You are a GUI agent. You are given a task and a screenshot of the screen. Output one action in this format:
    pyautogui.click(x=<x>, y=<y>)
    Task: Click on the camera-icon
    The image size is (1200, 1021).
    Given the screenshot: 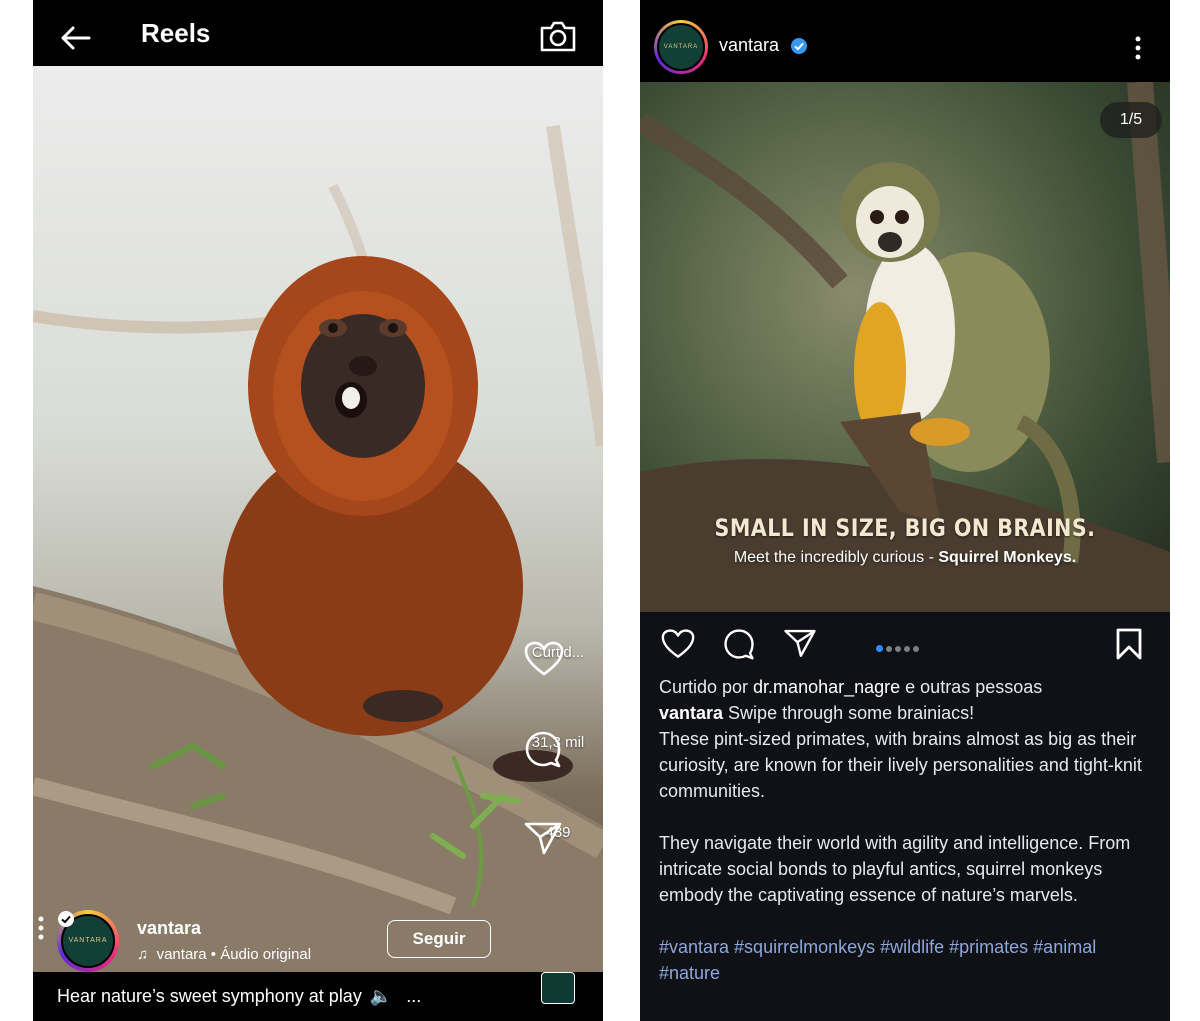 What is the action you would take?
    pyautogui.click(x=558, y=36)
    